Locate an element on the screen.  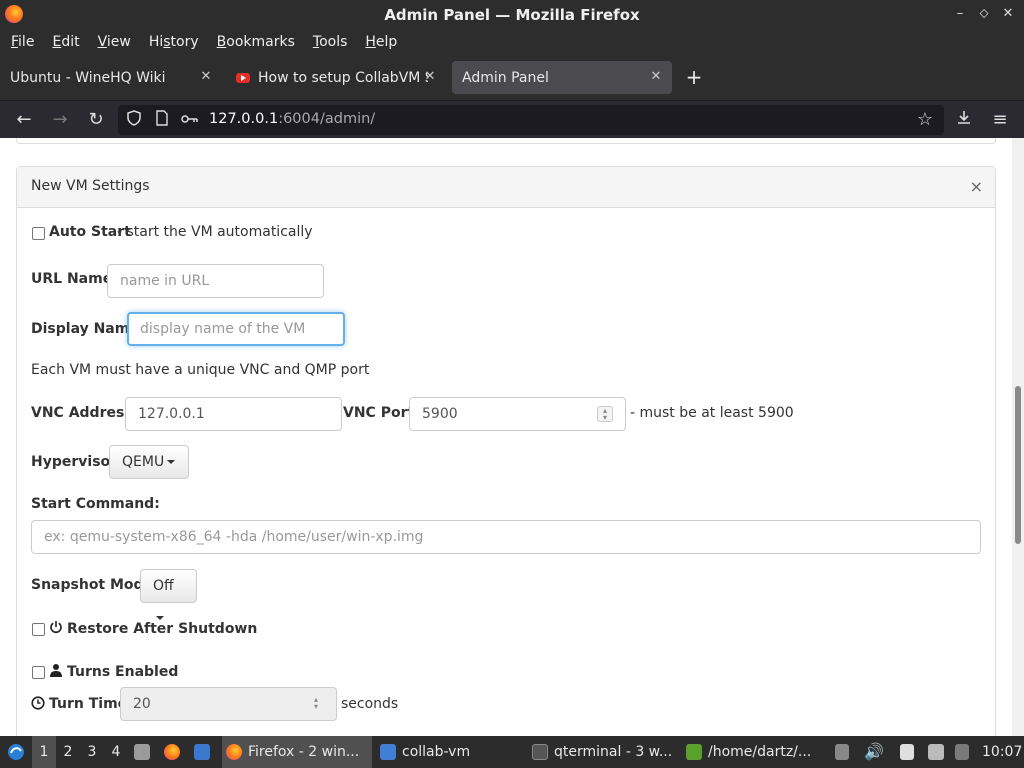
clipboard-icon is located at coordinates (907, 752).